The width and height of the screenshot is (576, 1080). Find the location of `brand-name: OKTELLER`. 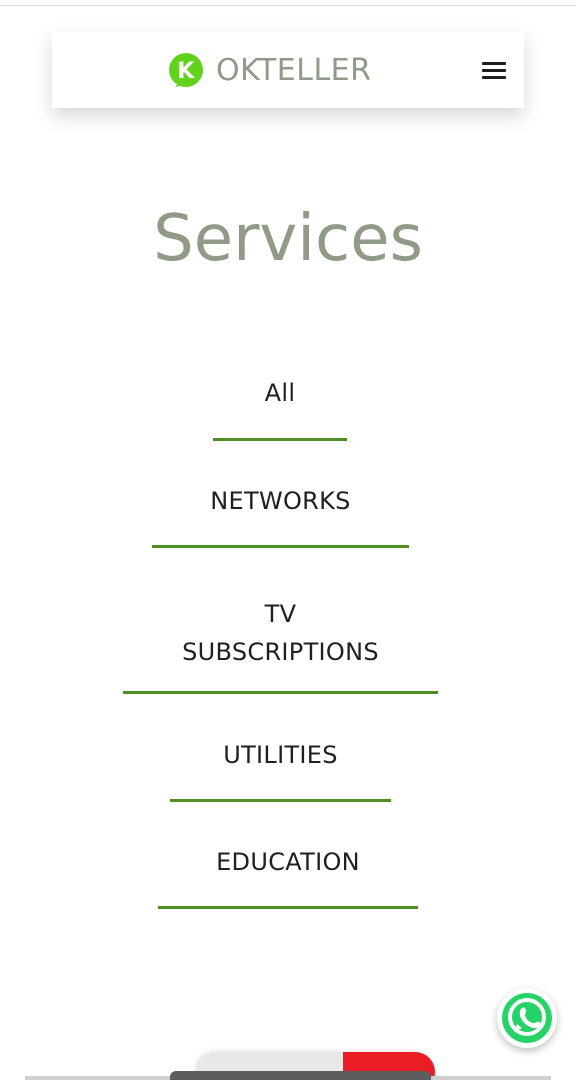

brand-name: OKTELLER is located at coordinates (294, 70).